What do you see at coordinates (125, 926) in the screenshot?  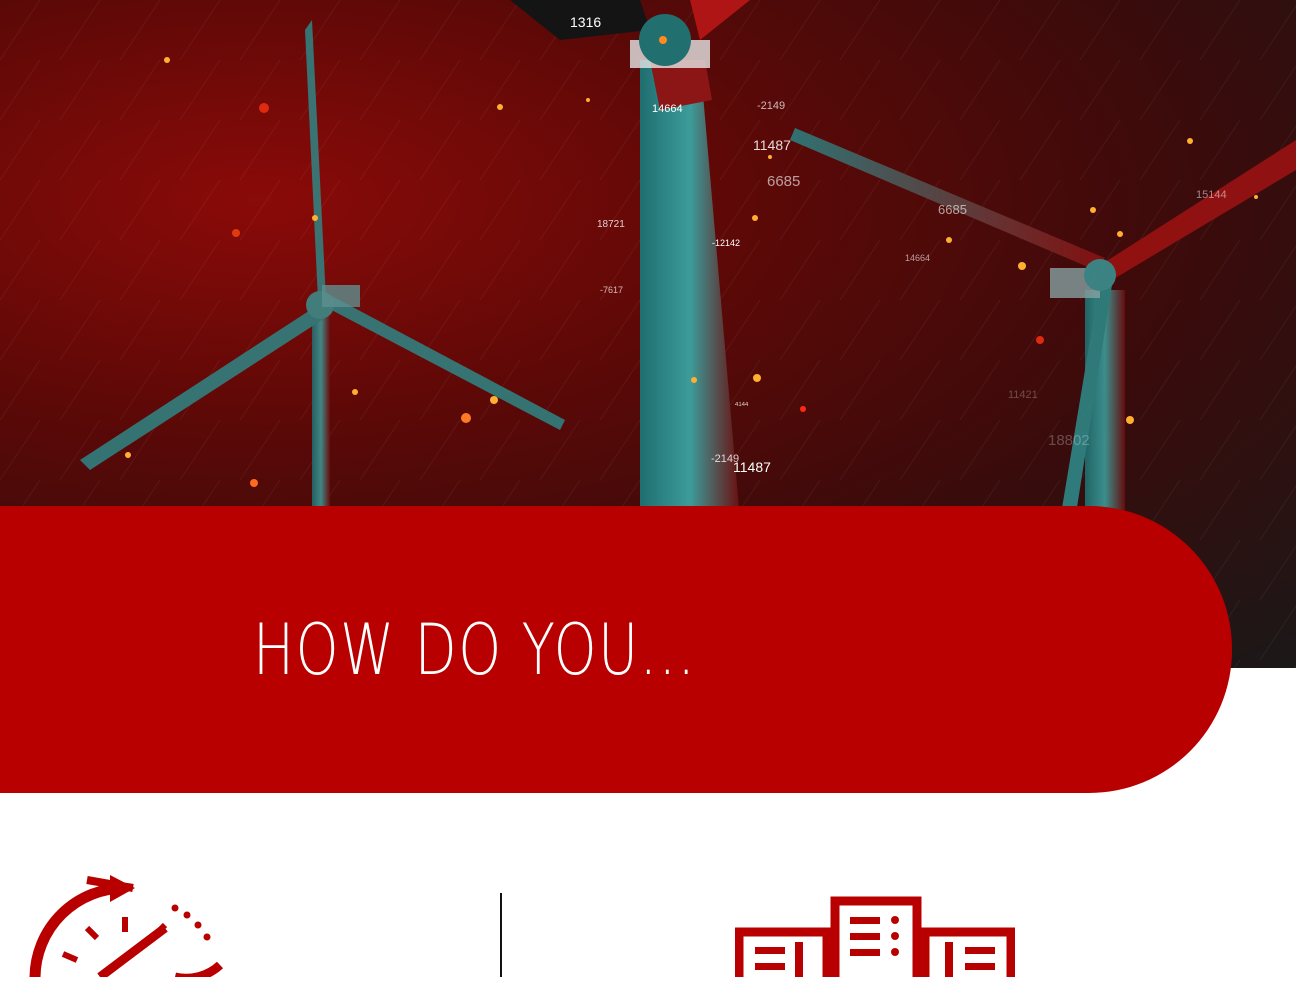 I see `stopwatch-arrow-icon` at bounding box center [125, 926].